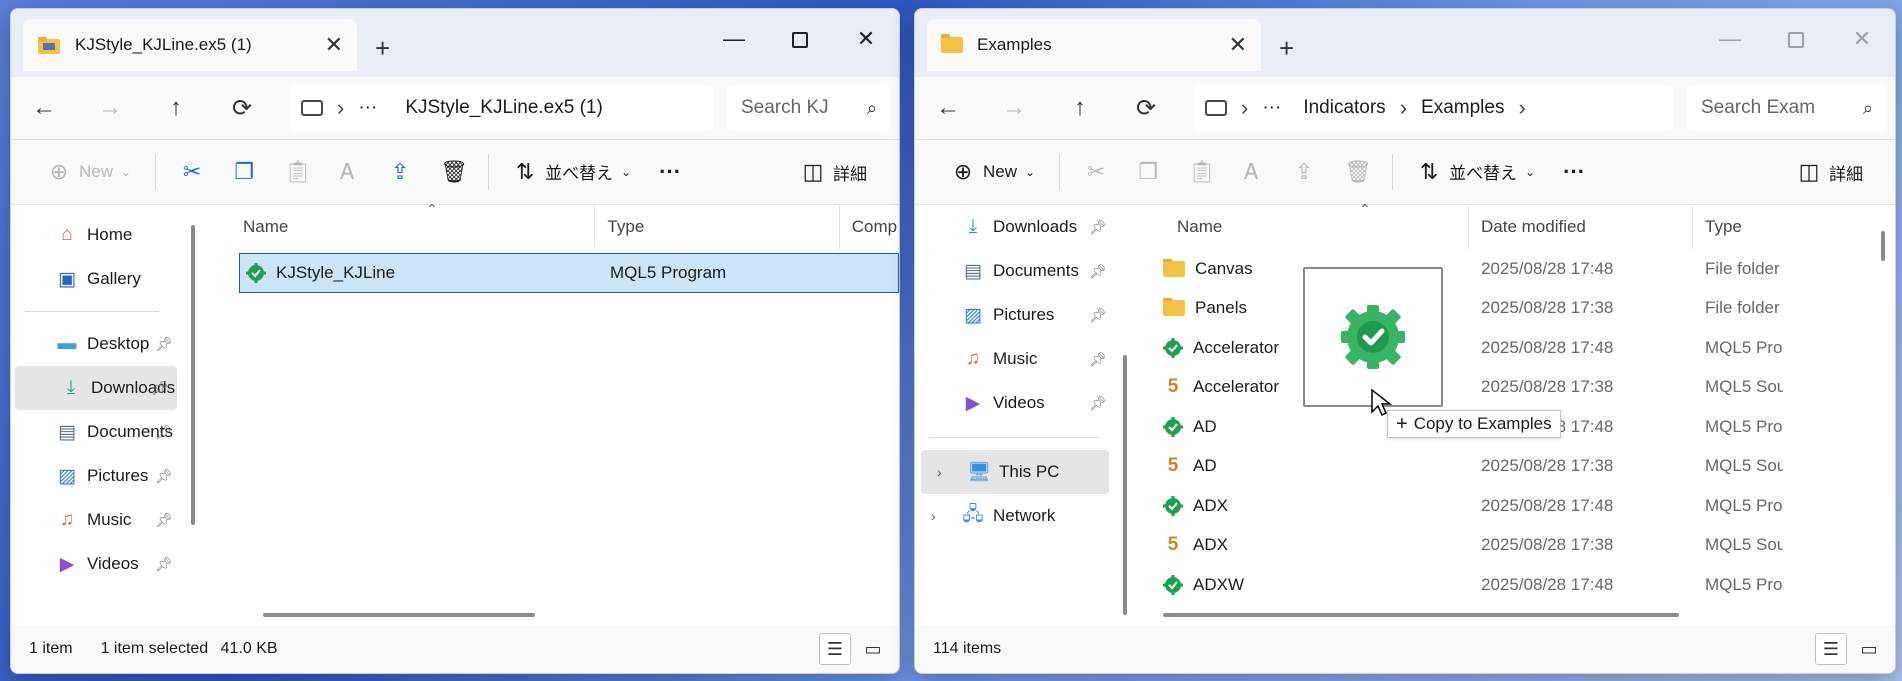 This screenshot has height=681, width=1902. What do you see at coordinates (1015, 472) in the screenshot?
I see `nav-item-this-pc: › 🖥︎ This PC` at bounding box center [1015, 472].